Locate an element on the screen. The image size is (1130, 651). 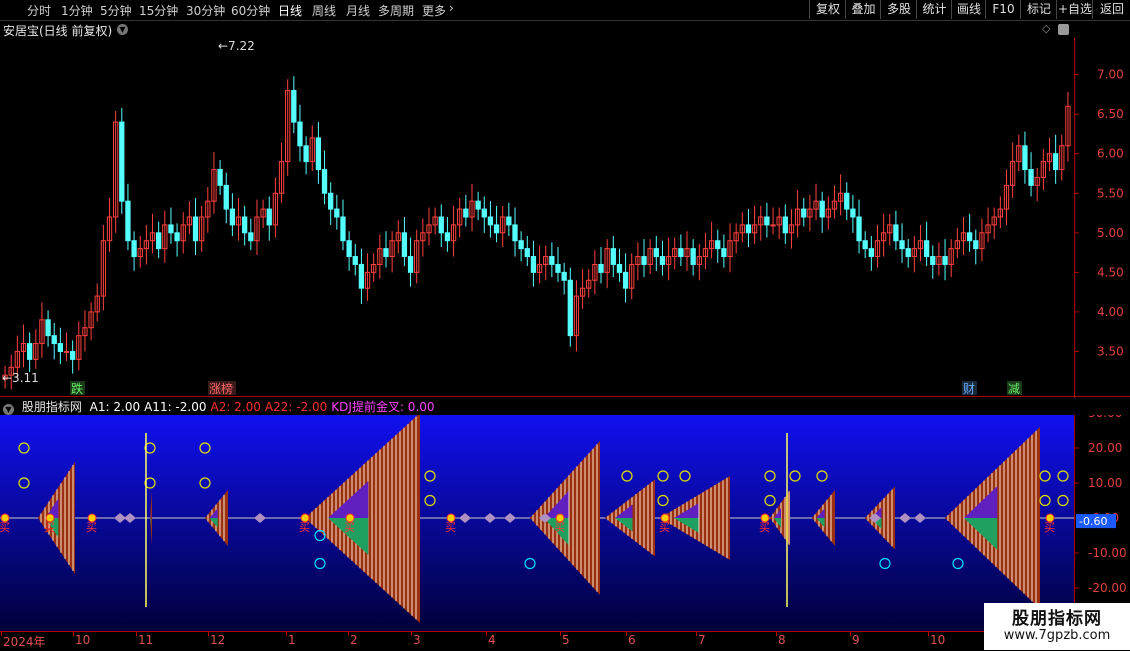
tab-3: 15分钟 is located at coordinates (158, 10).